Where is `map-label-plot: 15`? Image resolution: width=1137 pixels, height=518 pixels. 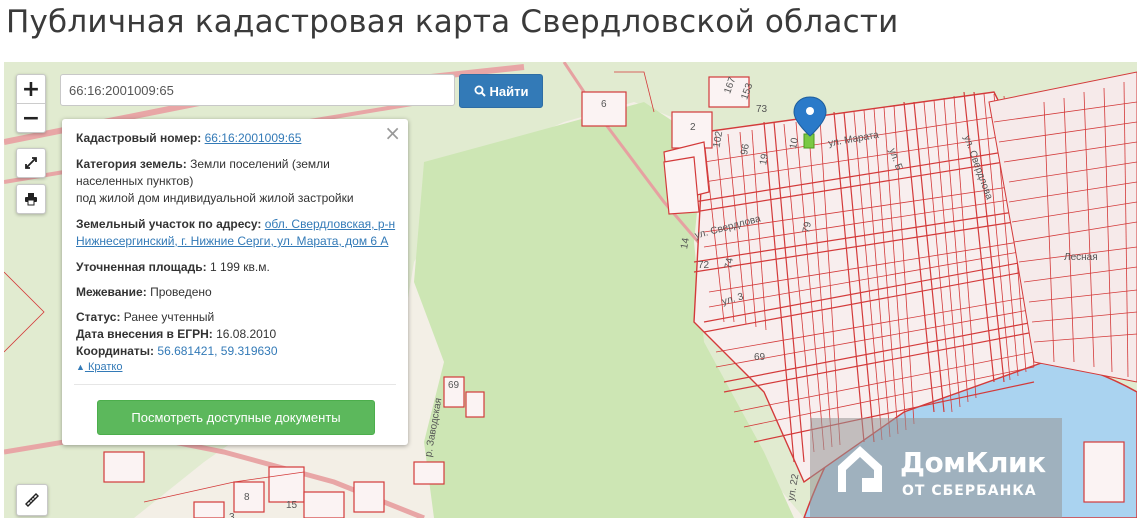 map-label-plot: 15 is located at coordinates (292, 505).